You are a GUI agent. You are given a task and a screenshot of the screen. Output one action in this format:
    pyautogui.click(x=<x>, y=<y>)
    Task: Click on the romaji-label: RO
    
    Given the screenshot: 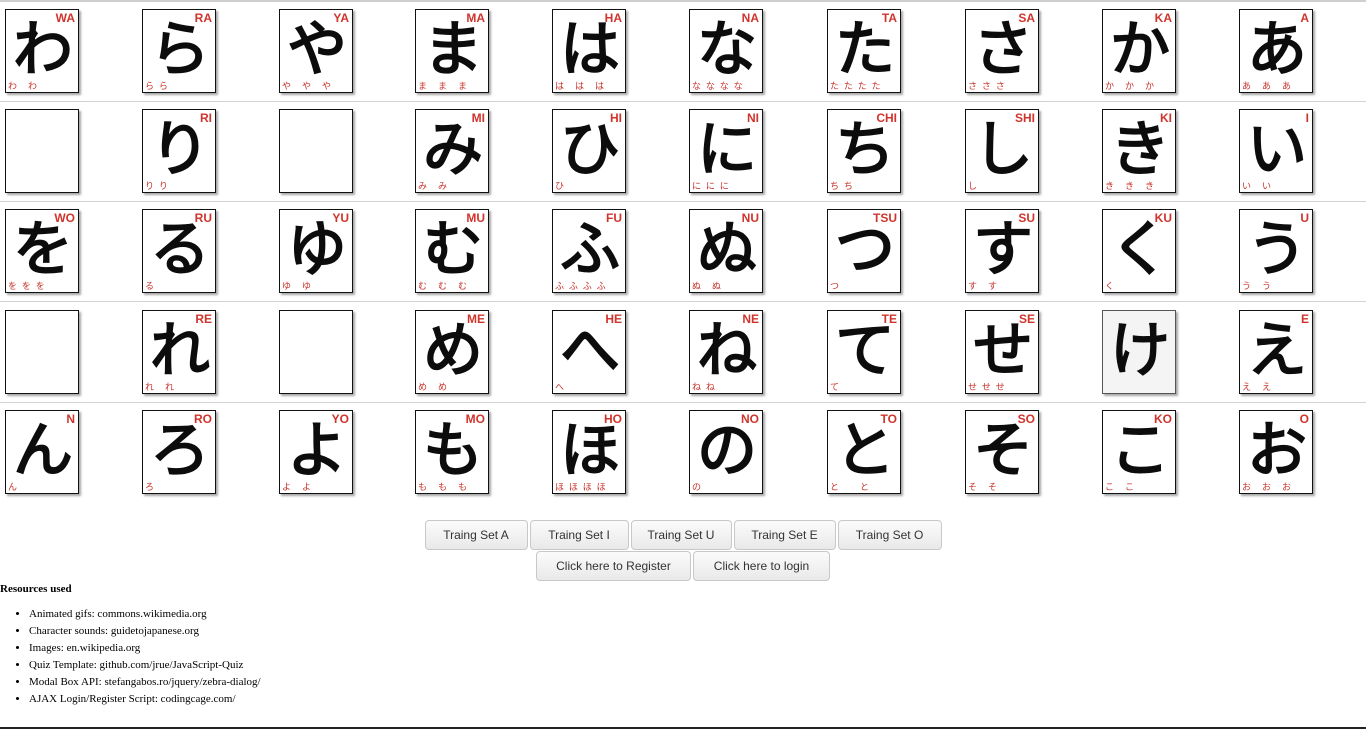 What is the action you would take?
    pyautogui.click(x=203, y=419)
    